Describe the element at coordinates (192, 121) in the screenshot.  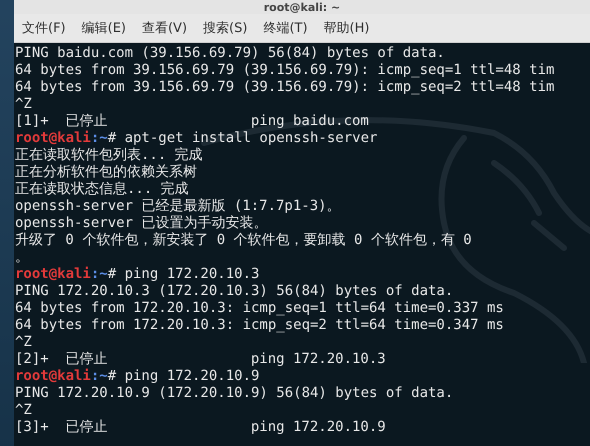
I see `output-line: [1]+ 已停止 ping baidu.com` at that location.